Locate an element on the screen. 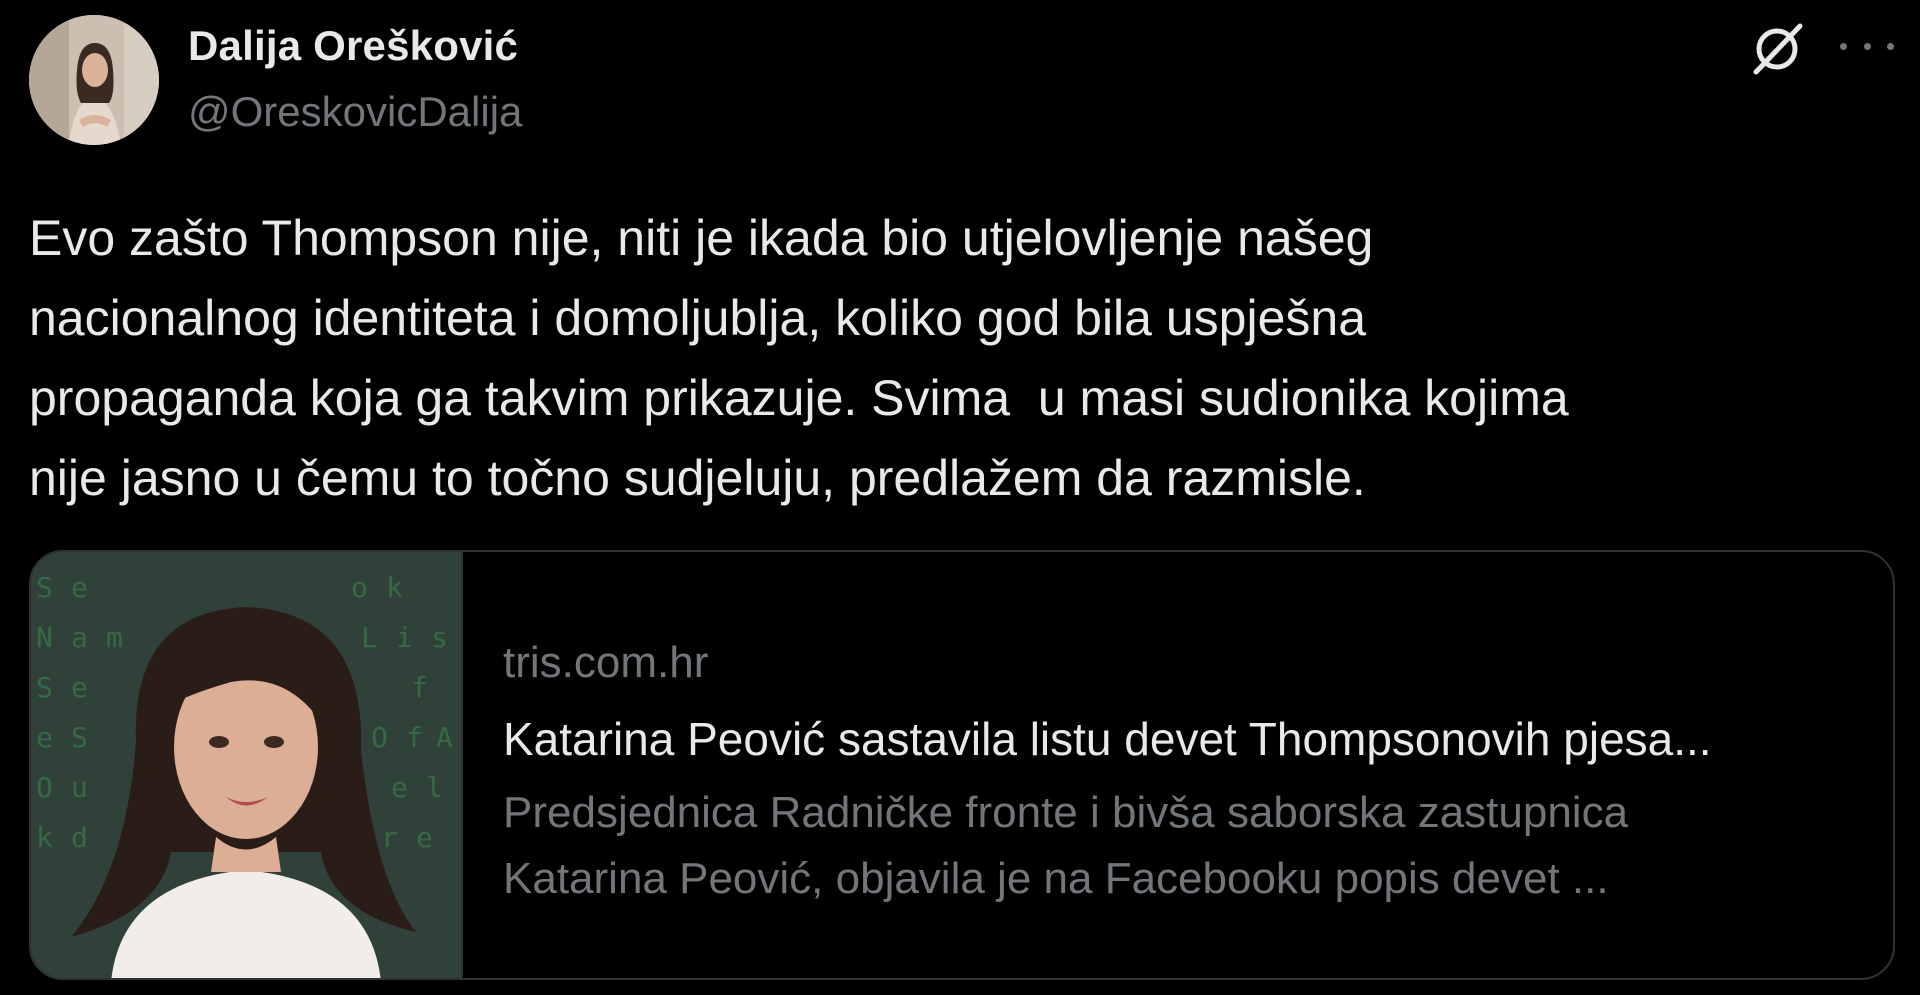 The height and width of the screenshot is (995, 1920). svg-text: l is located at coordinates (434, 787).